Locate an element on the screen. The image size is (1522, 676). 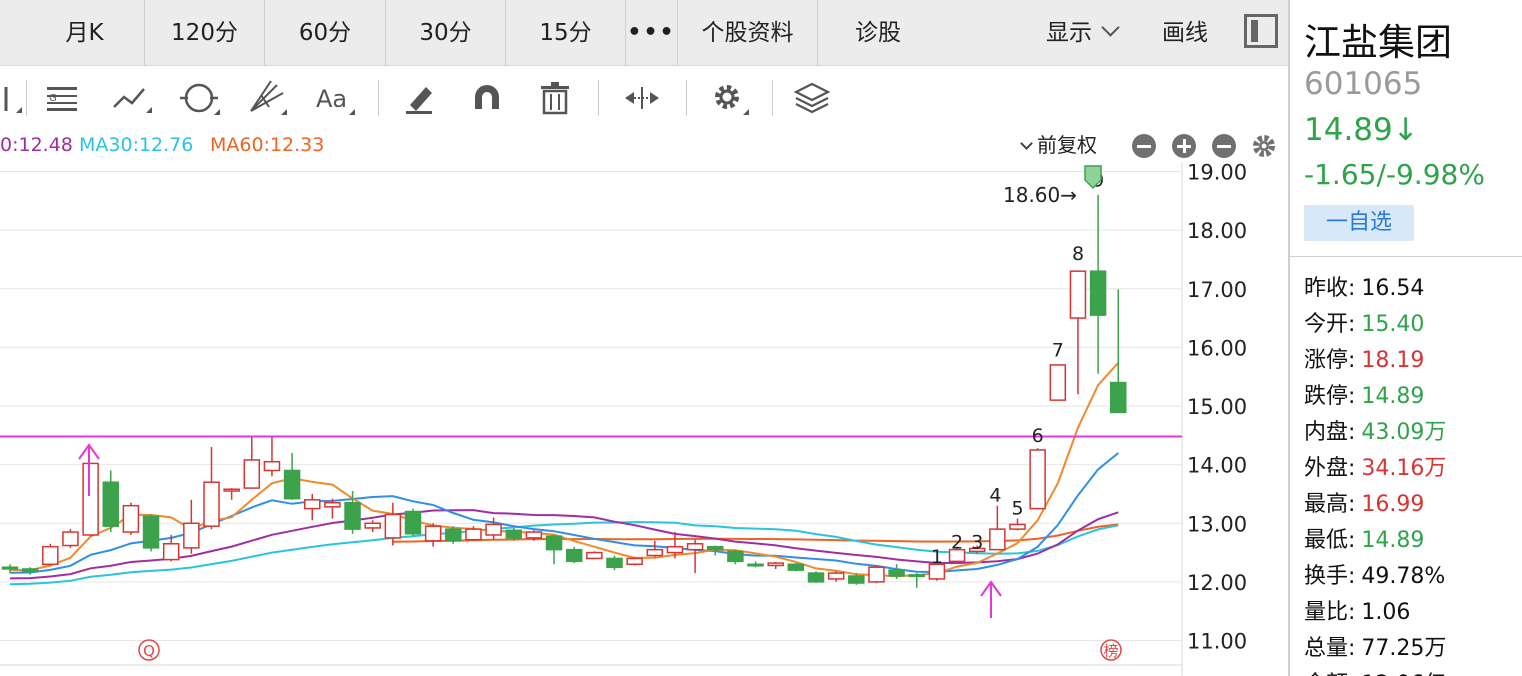
quote-label: 外盘: is located at coordinates (1330, 468).